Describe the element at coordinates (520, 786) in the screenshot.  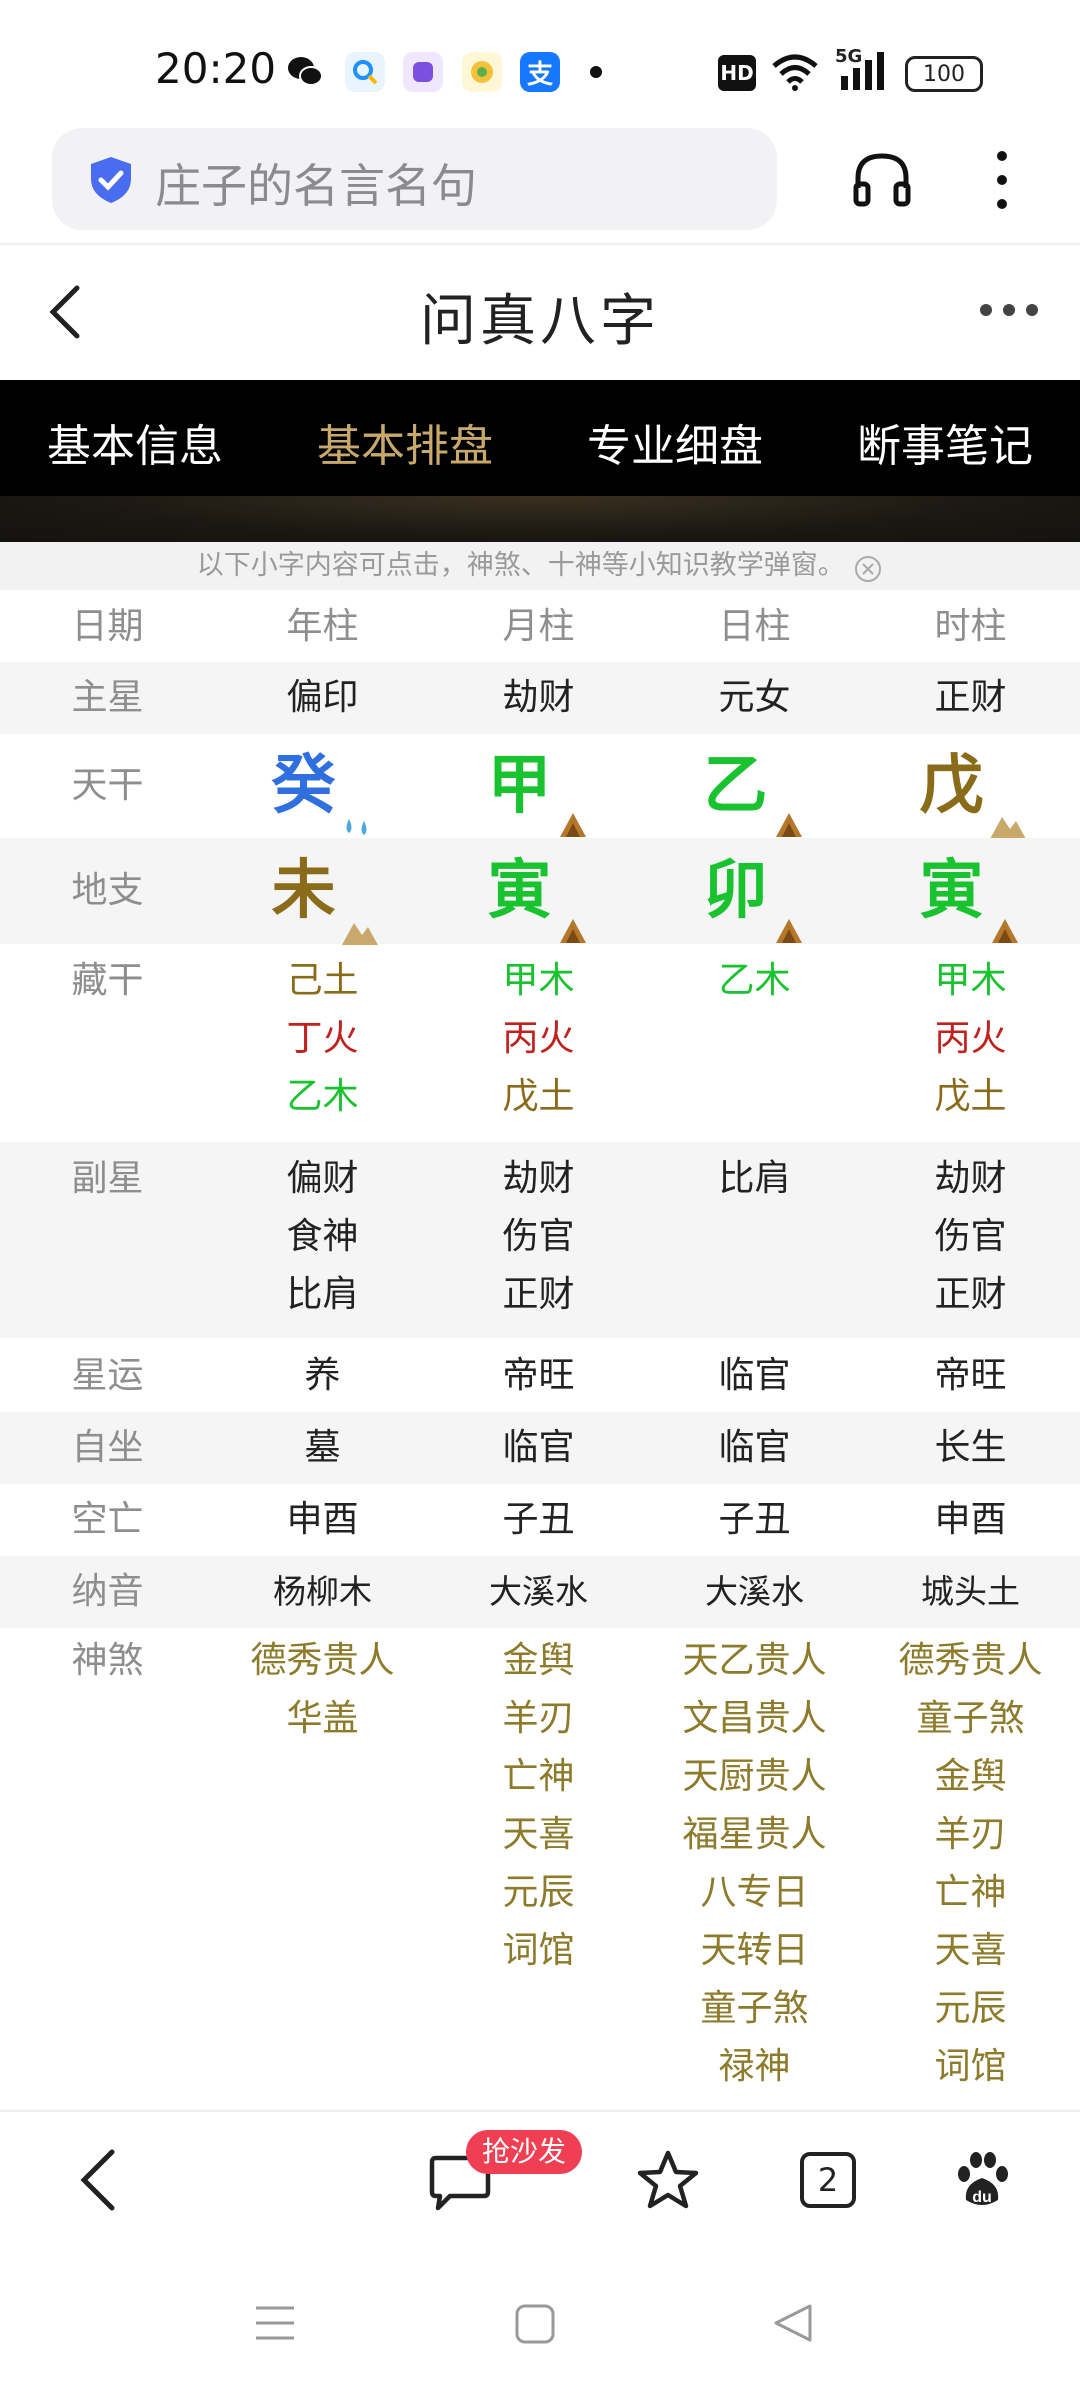
I see `stem-month: 甲` at that location.